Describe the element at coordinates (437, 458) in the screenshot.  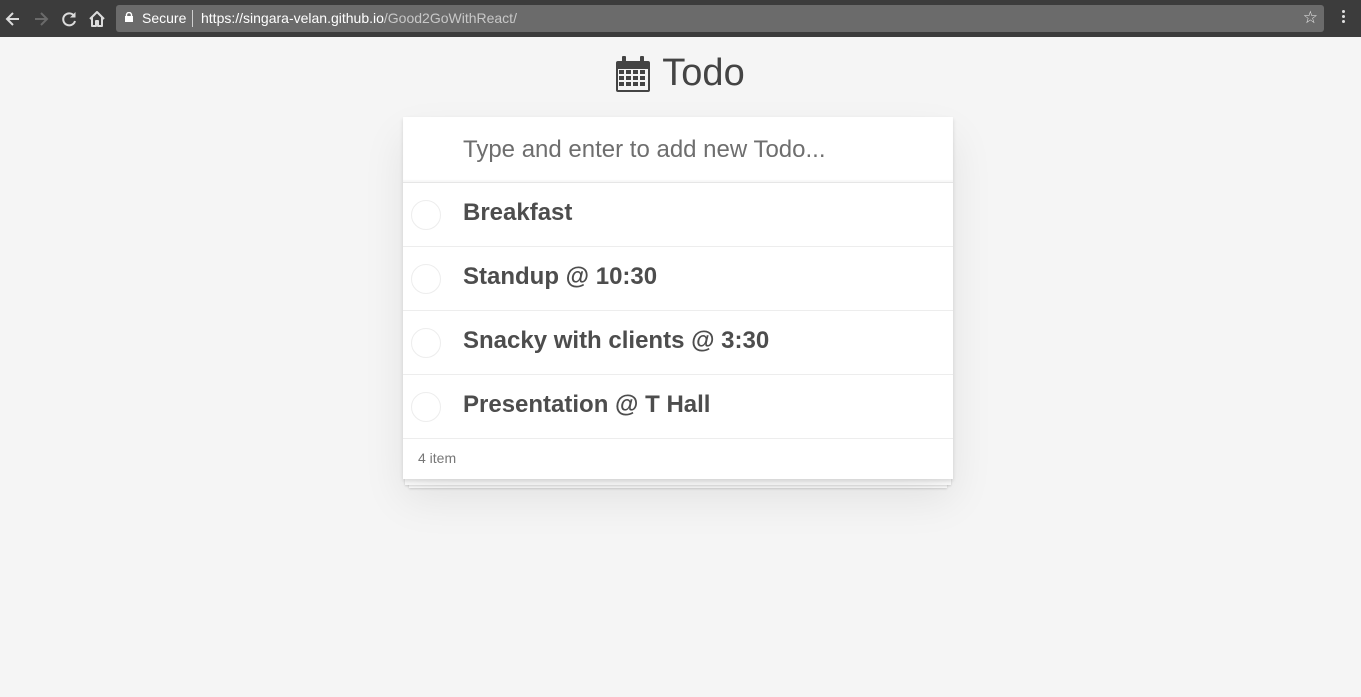
I see `todo-count: 4 item` at that location.